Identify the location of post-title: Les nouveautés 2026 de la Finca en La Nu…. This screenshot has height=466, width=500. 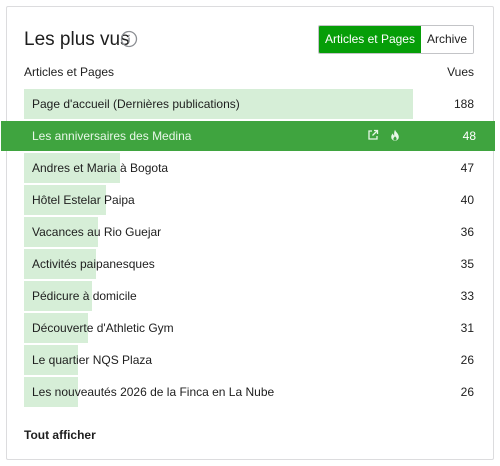
(153, 392).